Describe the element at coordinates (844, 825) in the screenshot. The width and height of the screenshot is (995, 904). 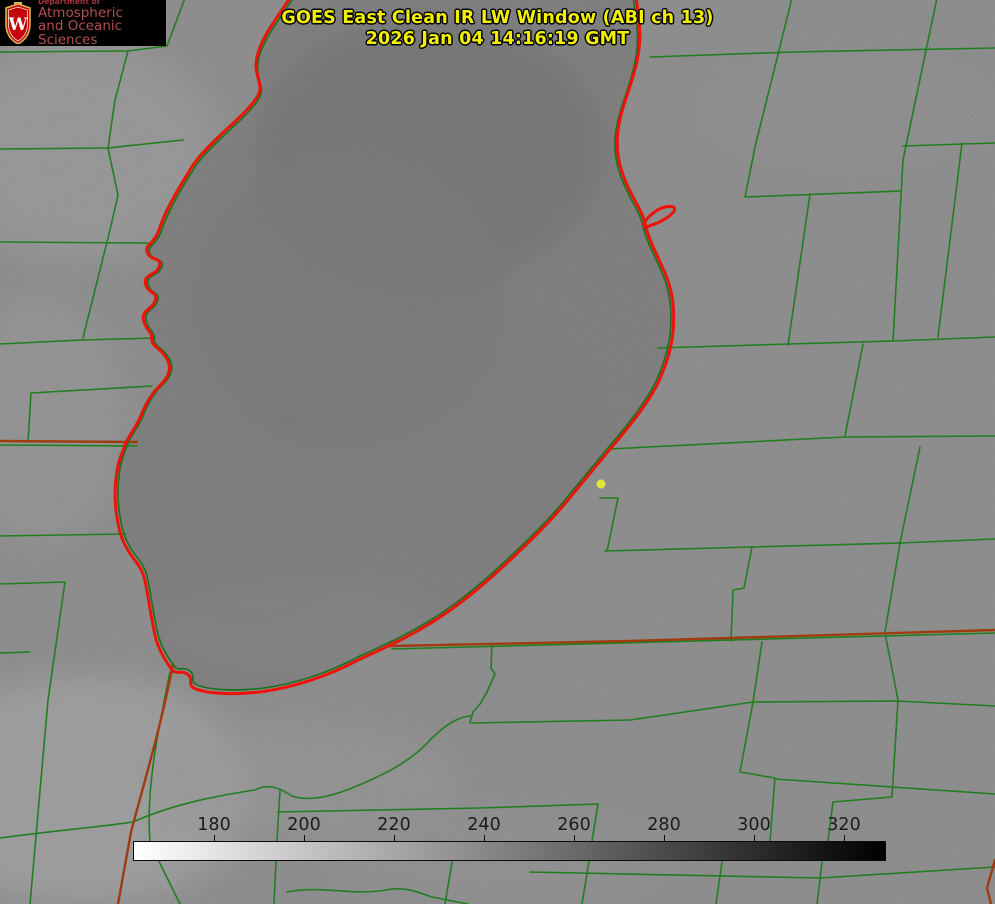
I see `colorbar-tick-label: 320` at that location.